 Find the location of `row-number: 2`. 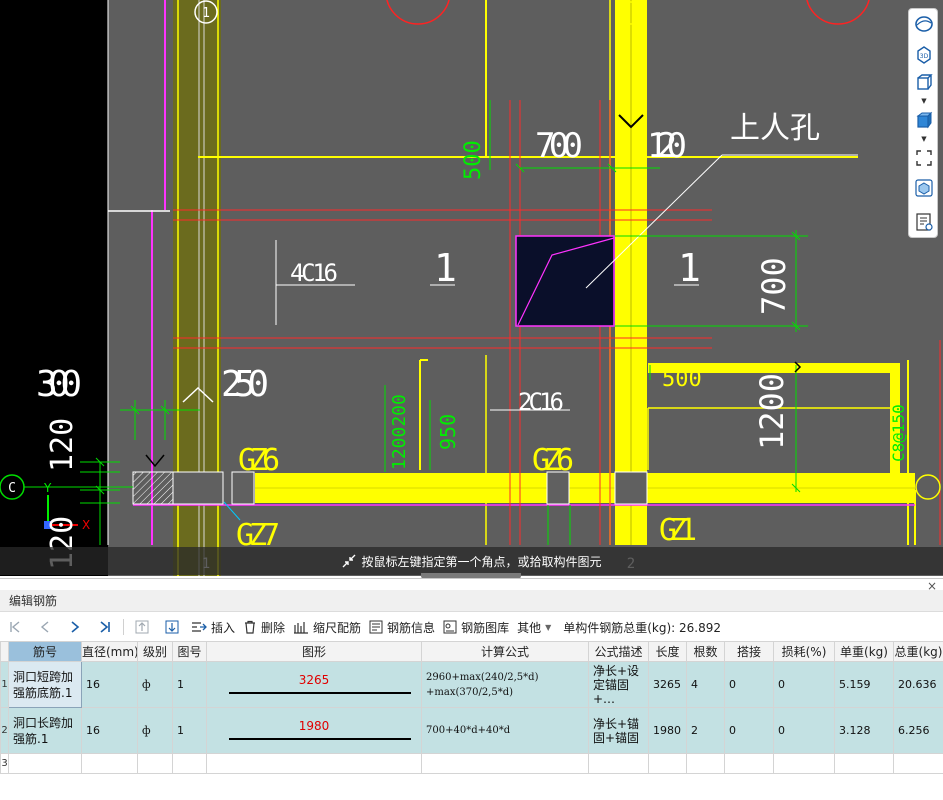

row-number: 2 is located at coordinates (4, 730).